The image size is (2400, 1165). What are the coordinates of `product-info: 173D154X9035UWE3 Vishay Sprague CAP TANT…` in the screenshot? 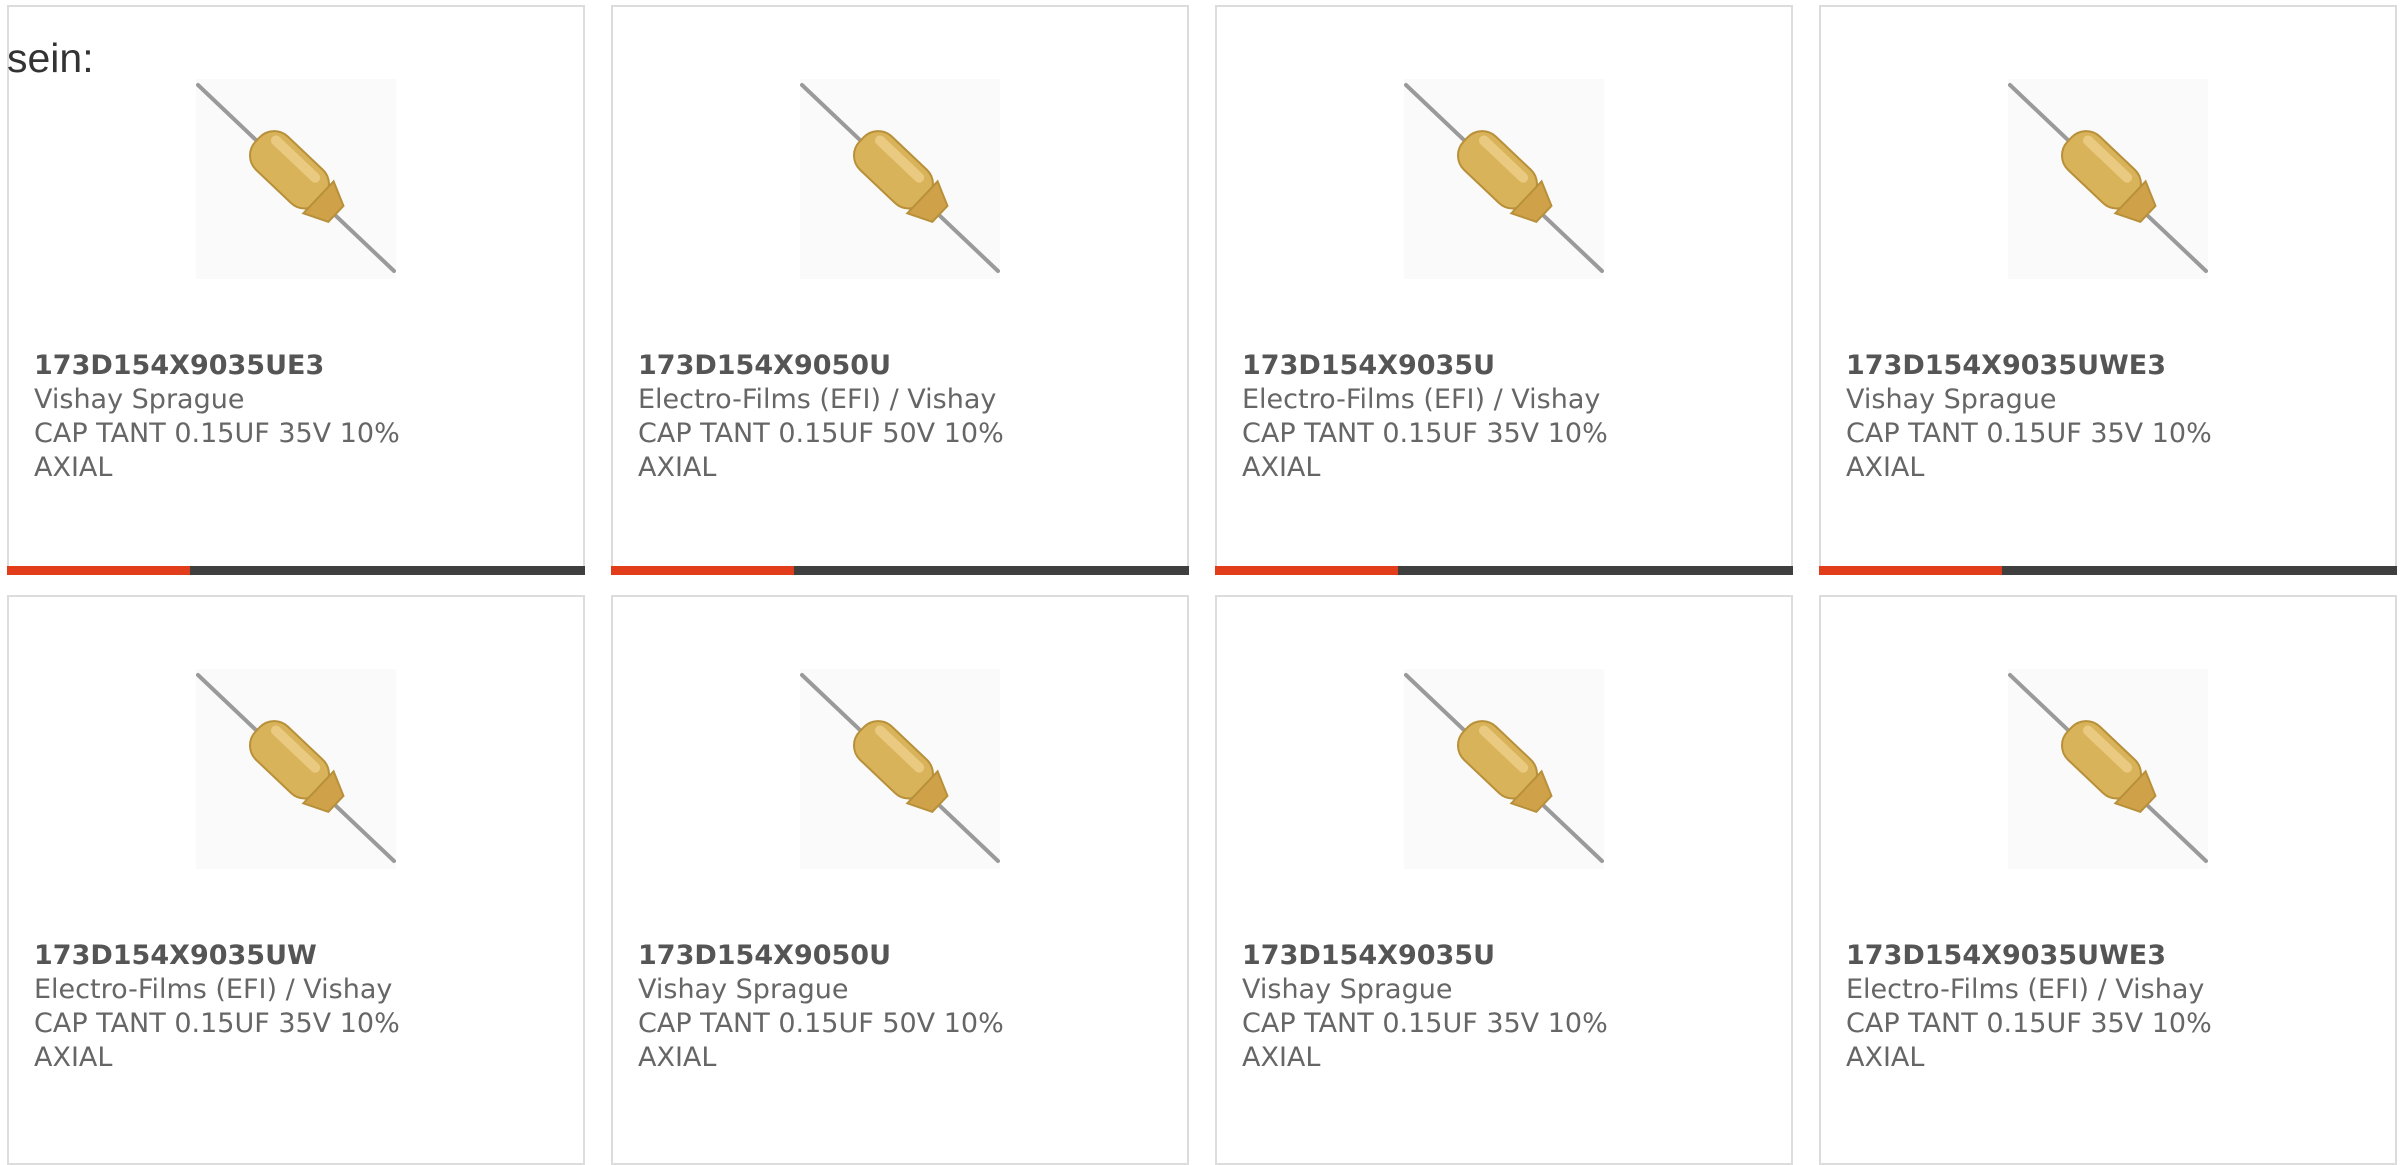 It's located at (2029, 417).